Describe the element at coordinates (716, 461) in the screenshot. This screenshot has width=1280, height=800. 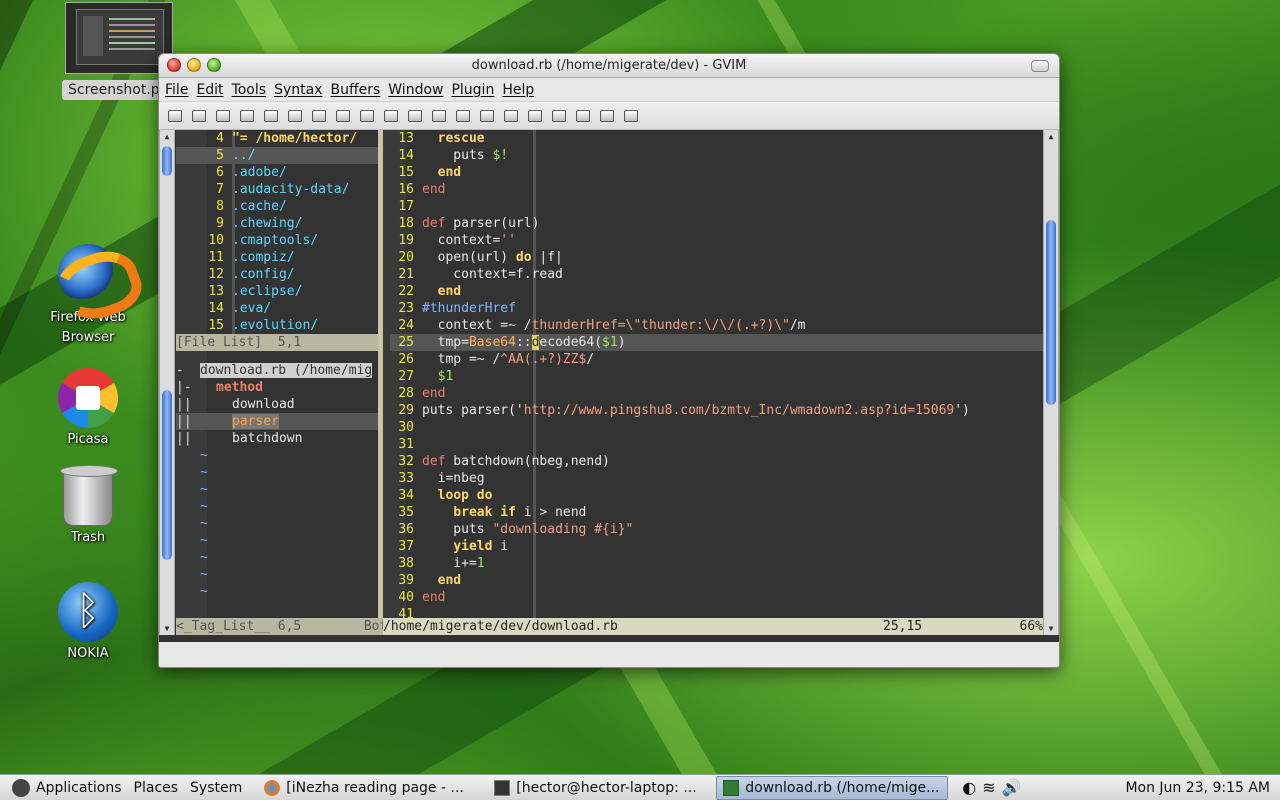
I see `code-line: 32 def batchdown(nbeg,nend)` at that location.